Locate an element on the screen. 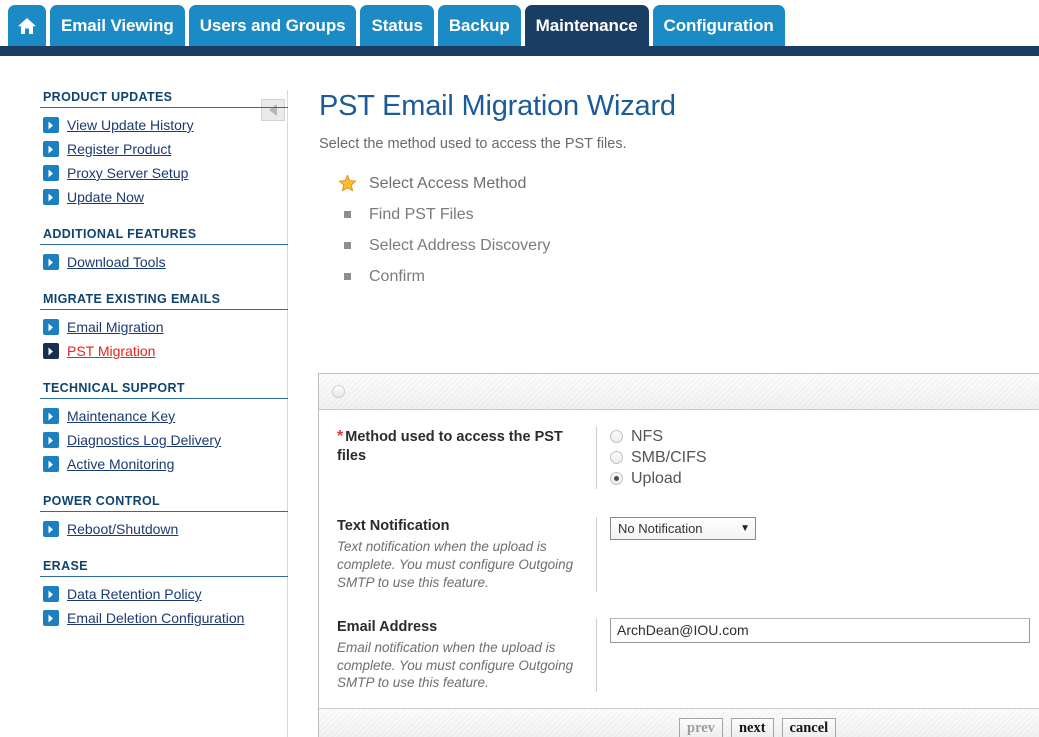  sidebar-item-proxy-server-setup: Proxy Server Setup is located at coordinates (164, 173).